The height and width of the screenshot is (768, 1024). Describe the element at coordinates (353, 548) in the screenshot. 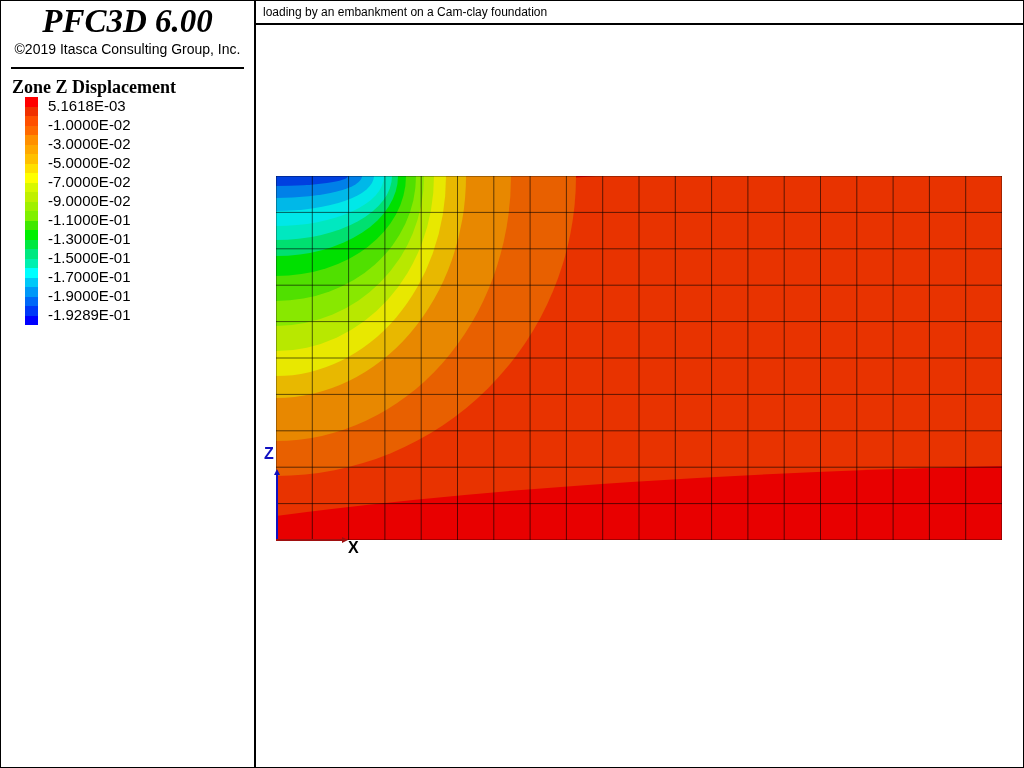

I see `x-axis-label: X` at that location.